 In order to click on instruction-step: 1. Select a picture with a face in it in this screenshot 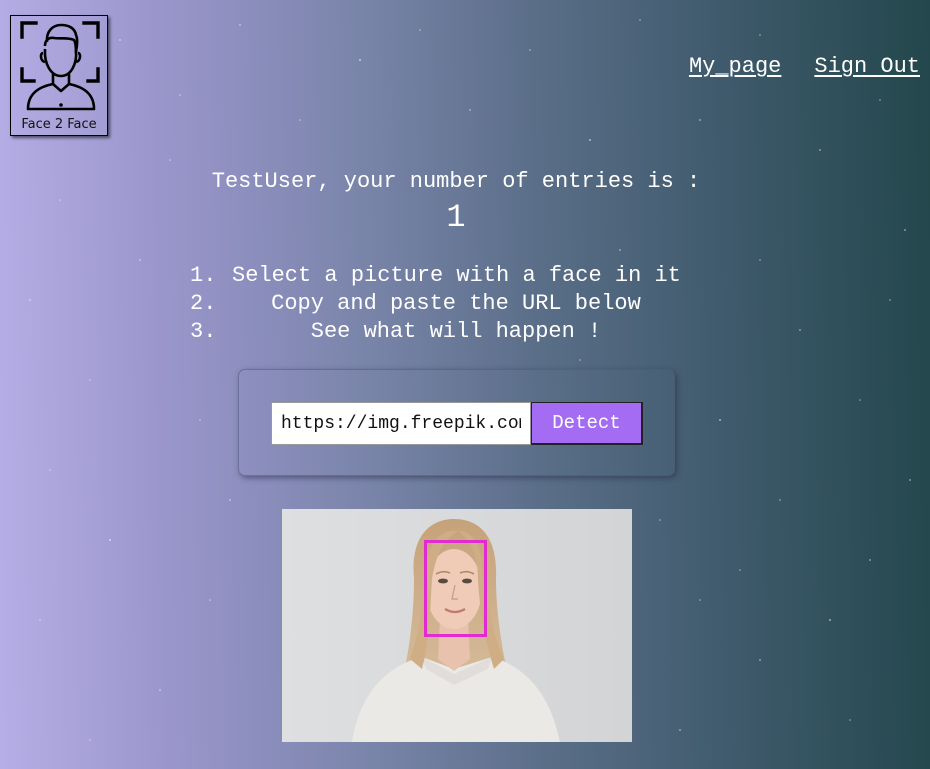, I will do `click(456, 276)`.